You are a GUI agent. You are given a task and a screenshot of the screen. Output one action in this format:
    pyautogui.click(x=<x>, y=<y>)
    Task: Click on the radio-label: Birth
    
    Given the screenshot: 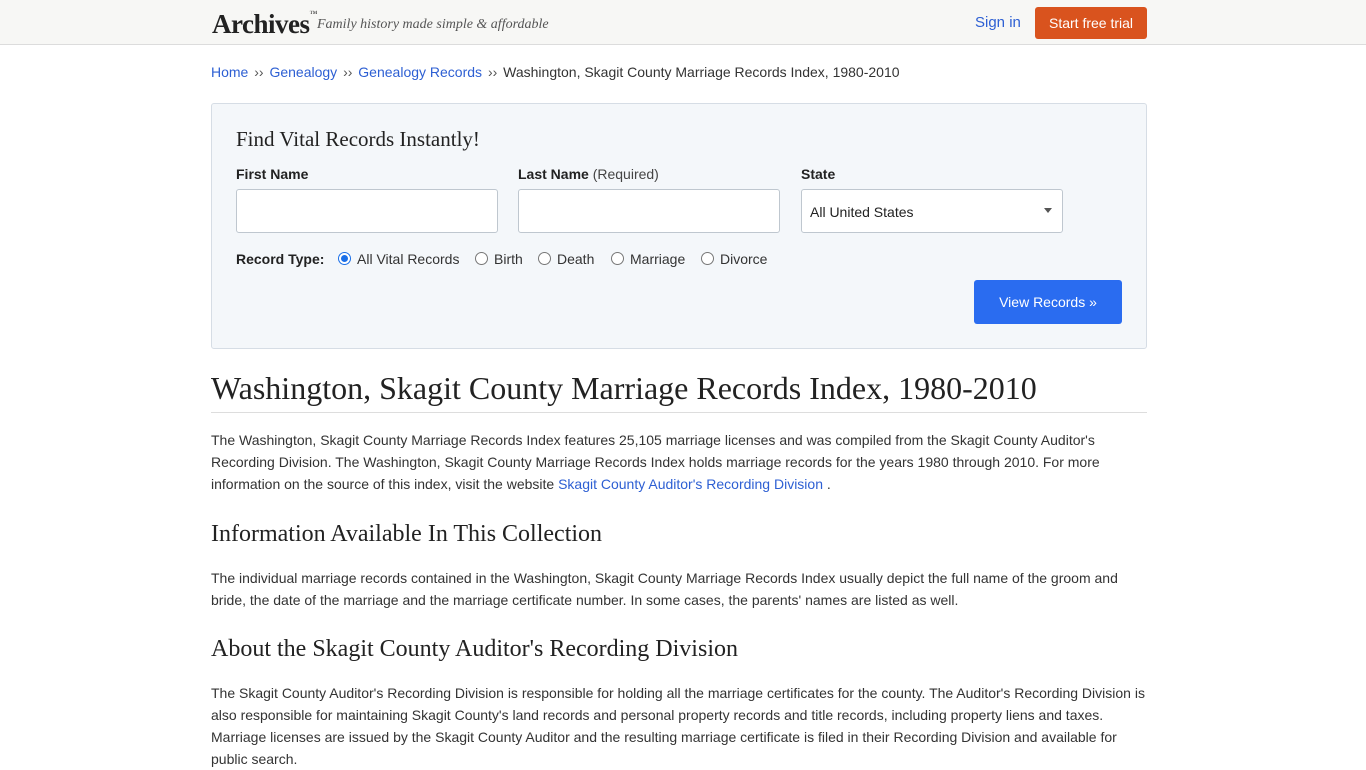 What is the action you would take?
    pyautogui.click(x=508, y=259)
    